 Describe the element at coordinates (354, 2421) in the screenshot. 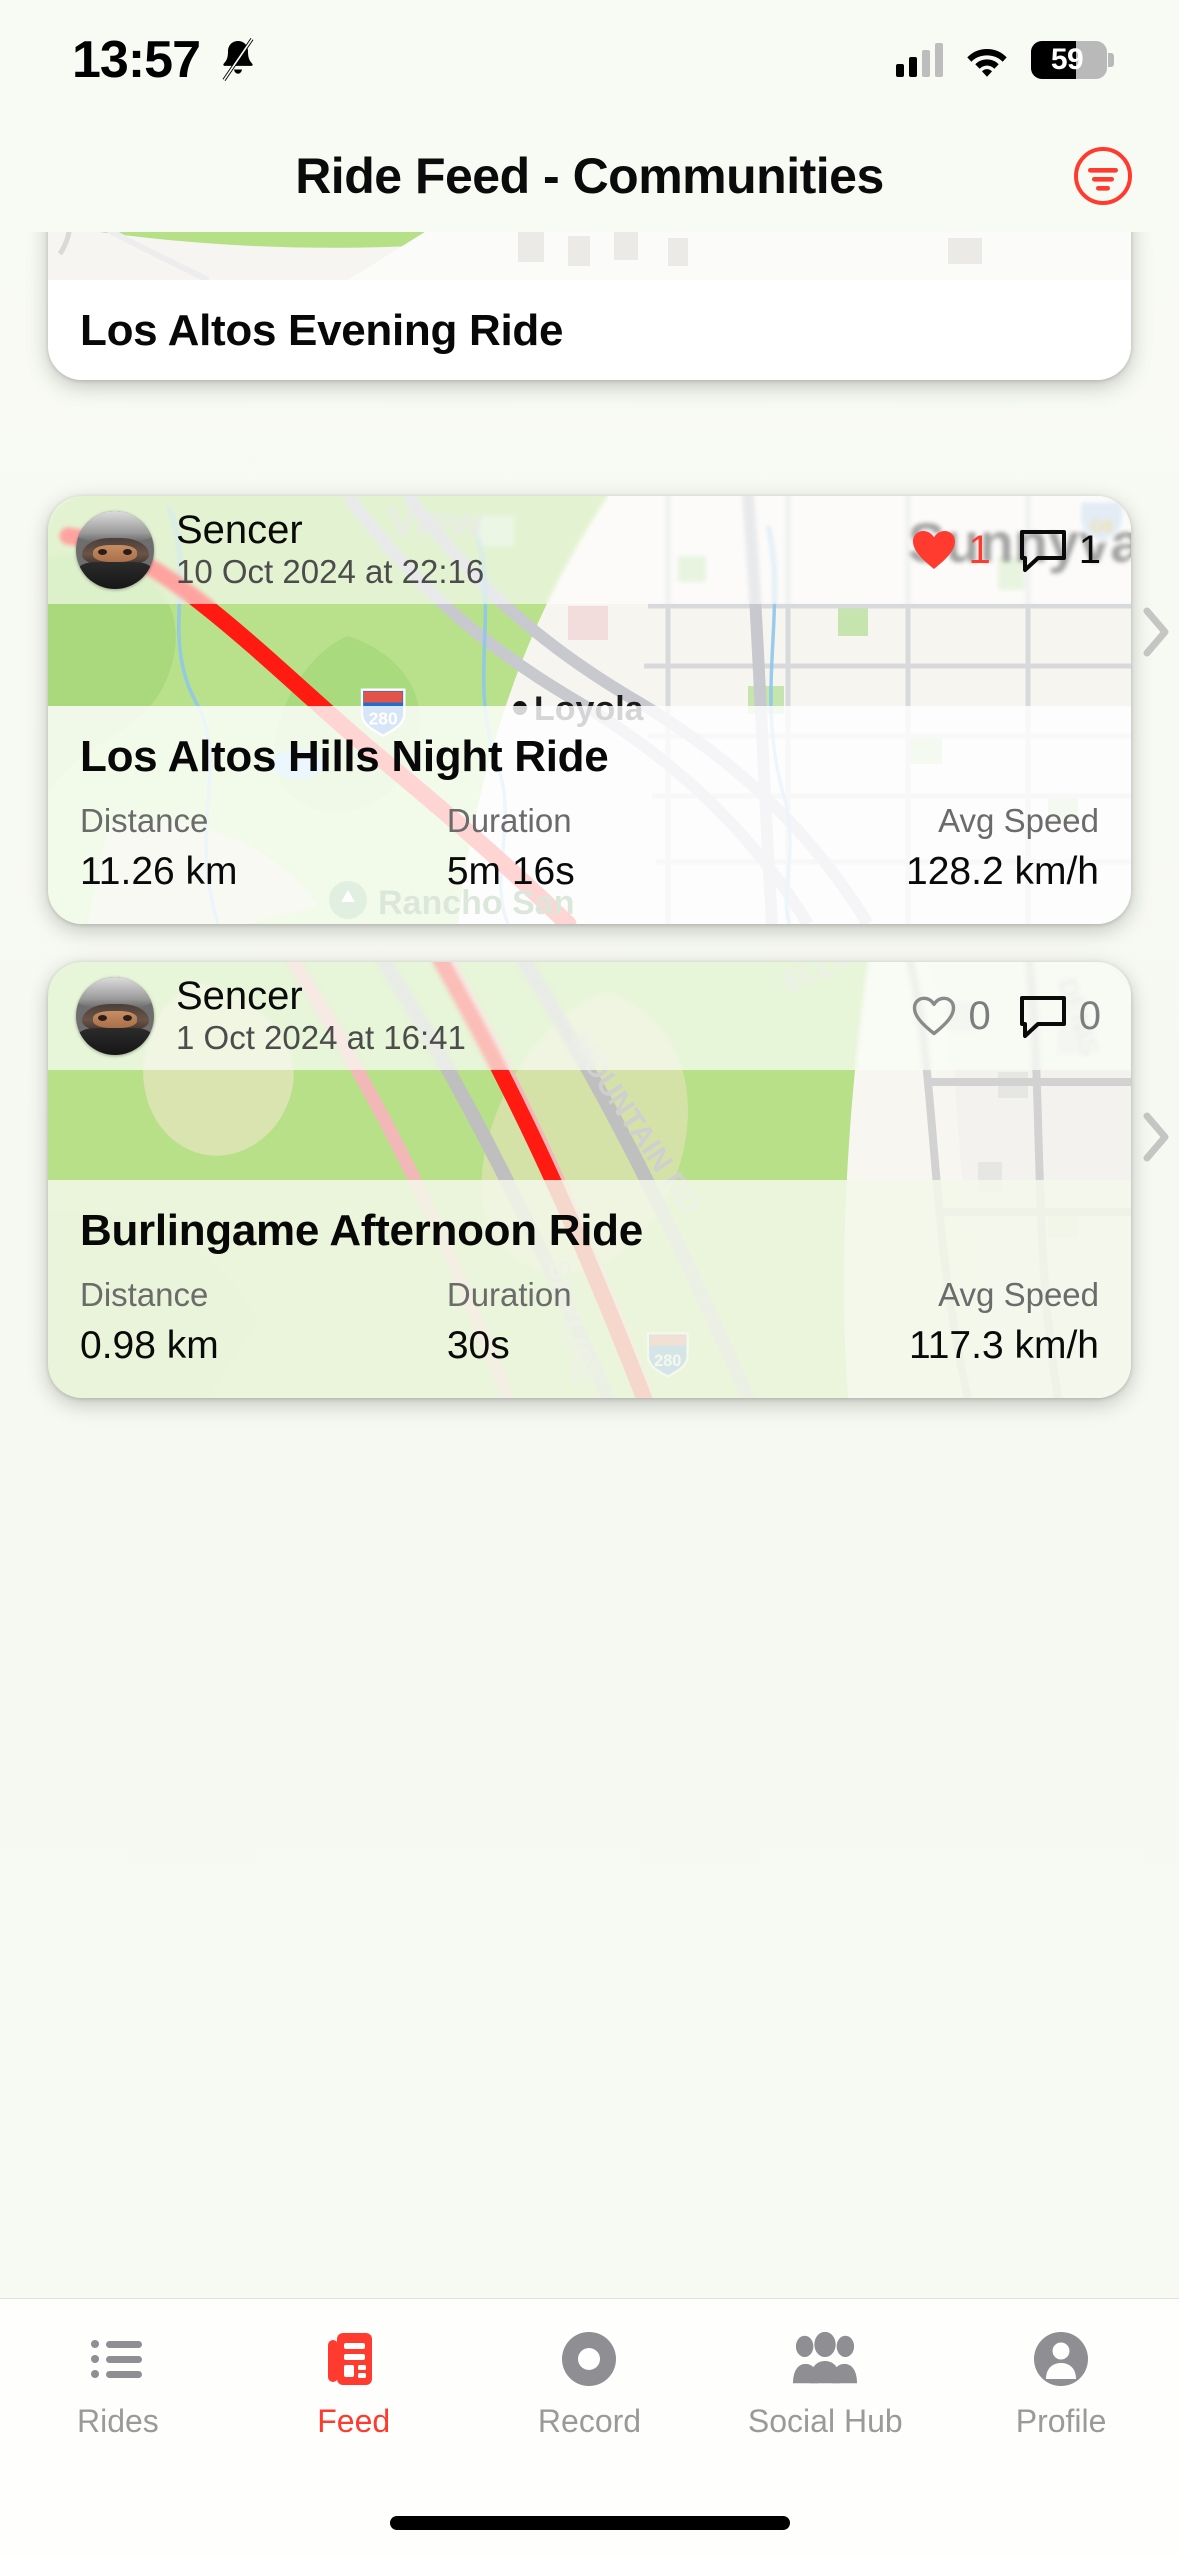

I see `tab-label: Feed` at that location.